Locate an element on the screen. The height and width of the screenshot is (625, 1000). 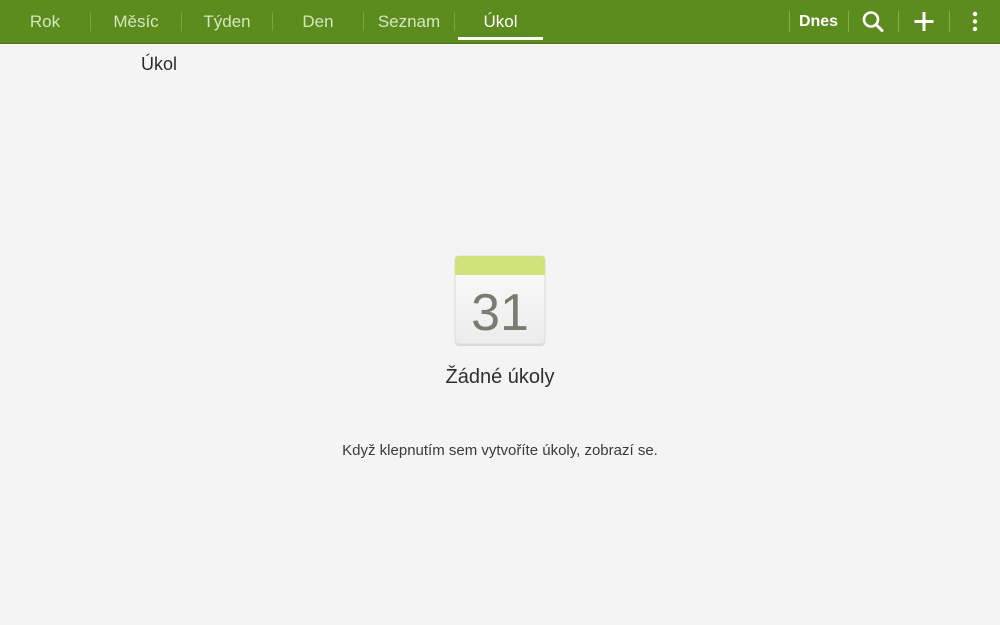
calendar-number: 31 is located at coordinates (500, 313).